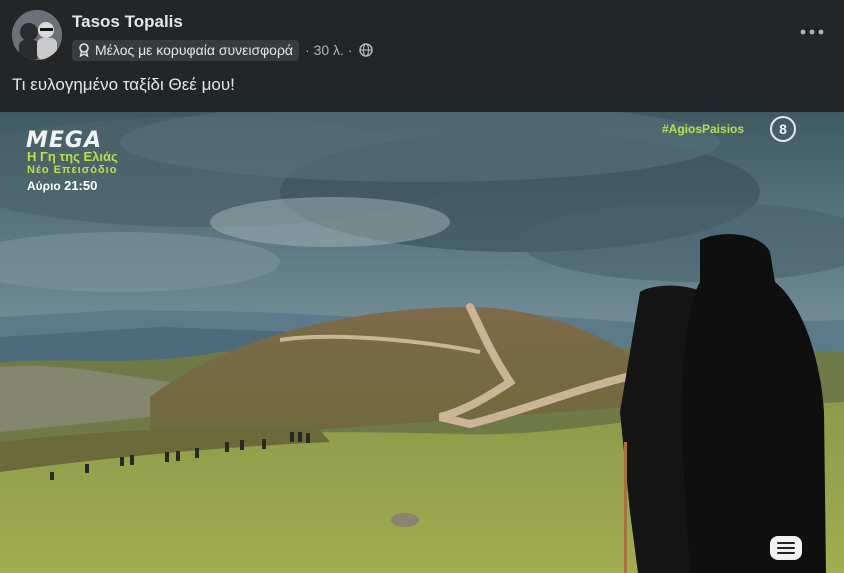  What do you see at coordinates (44, 186) in the screenshot?
I see `air-day: Αύριο` at bounding box center [44, 186].